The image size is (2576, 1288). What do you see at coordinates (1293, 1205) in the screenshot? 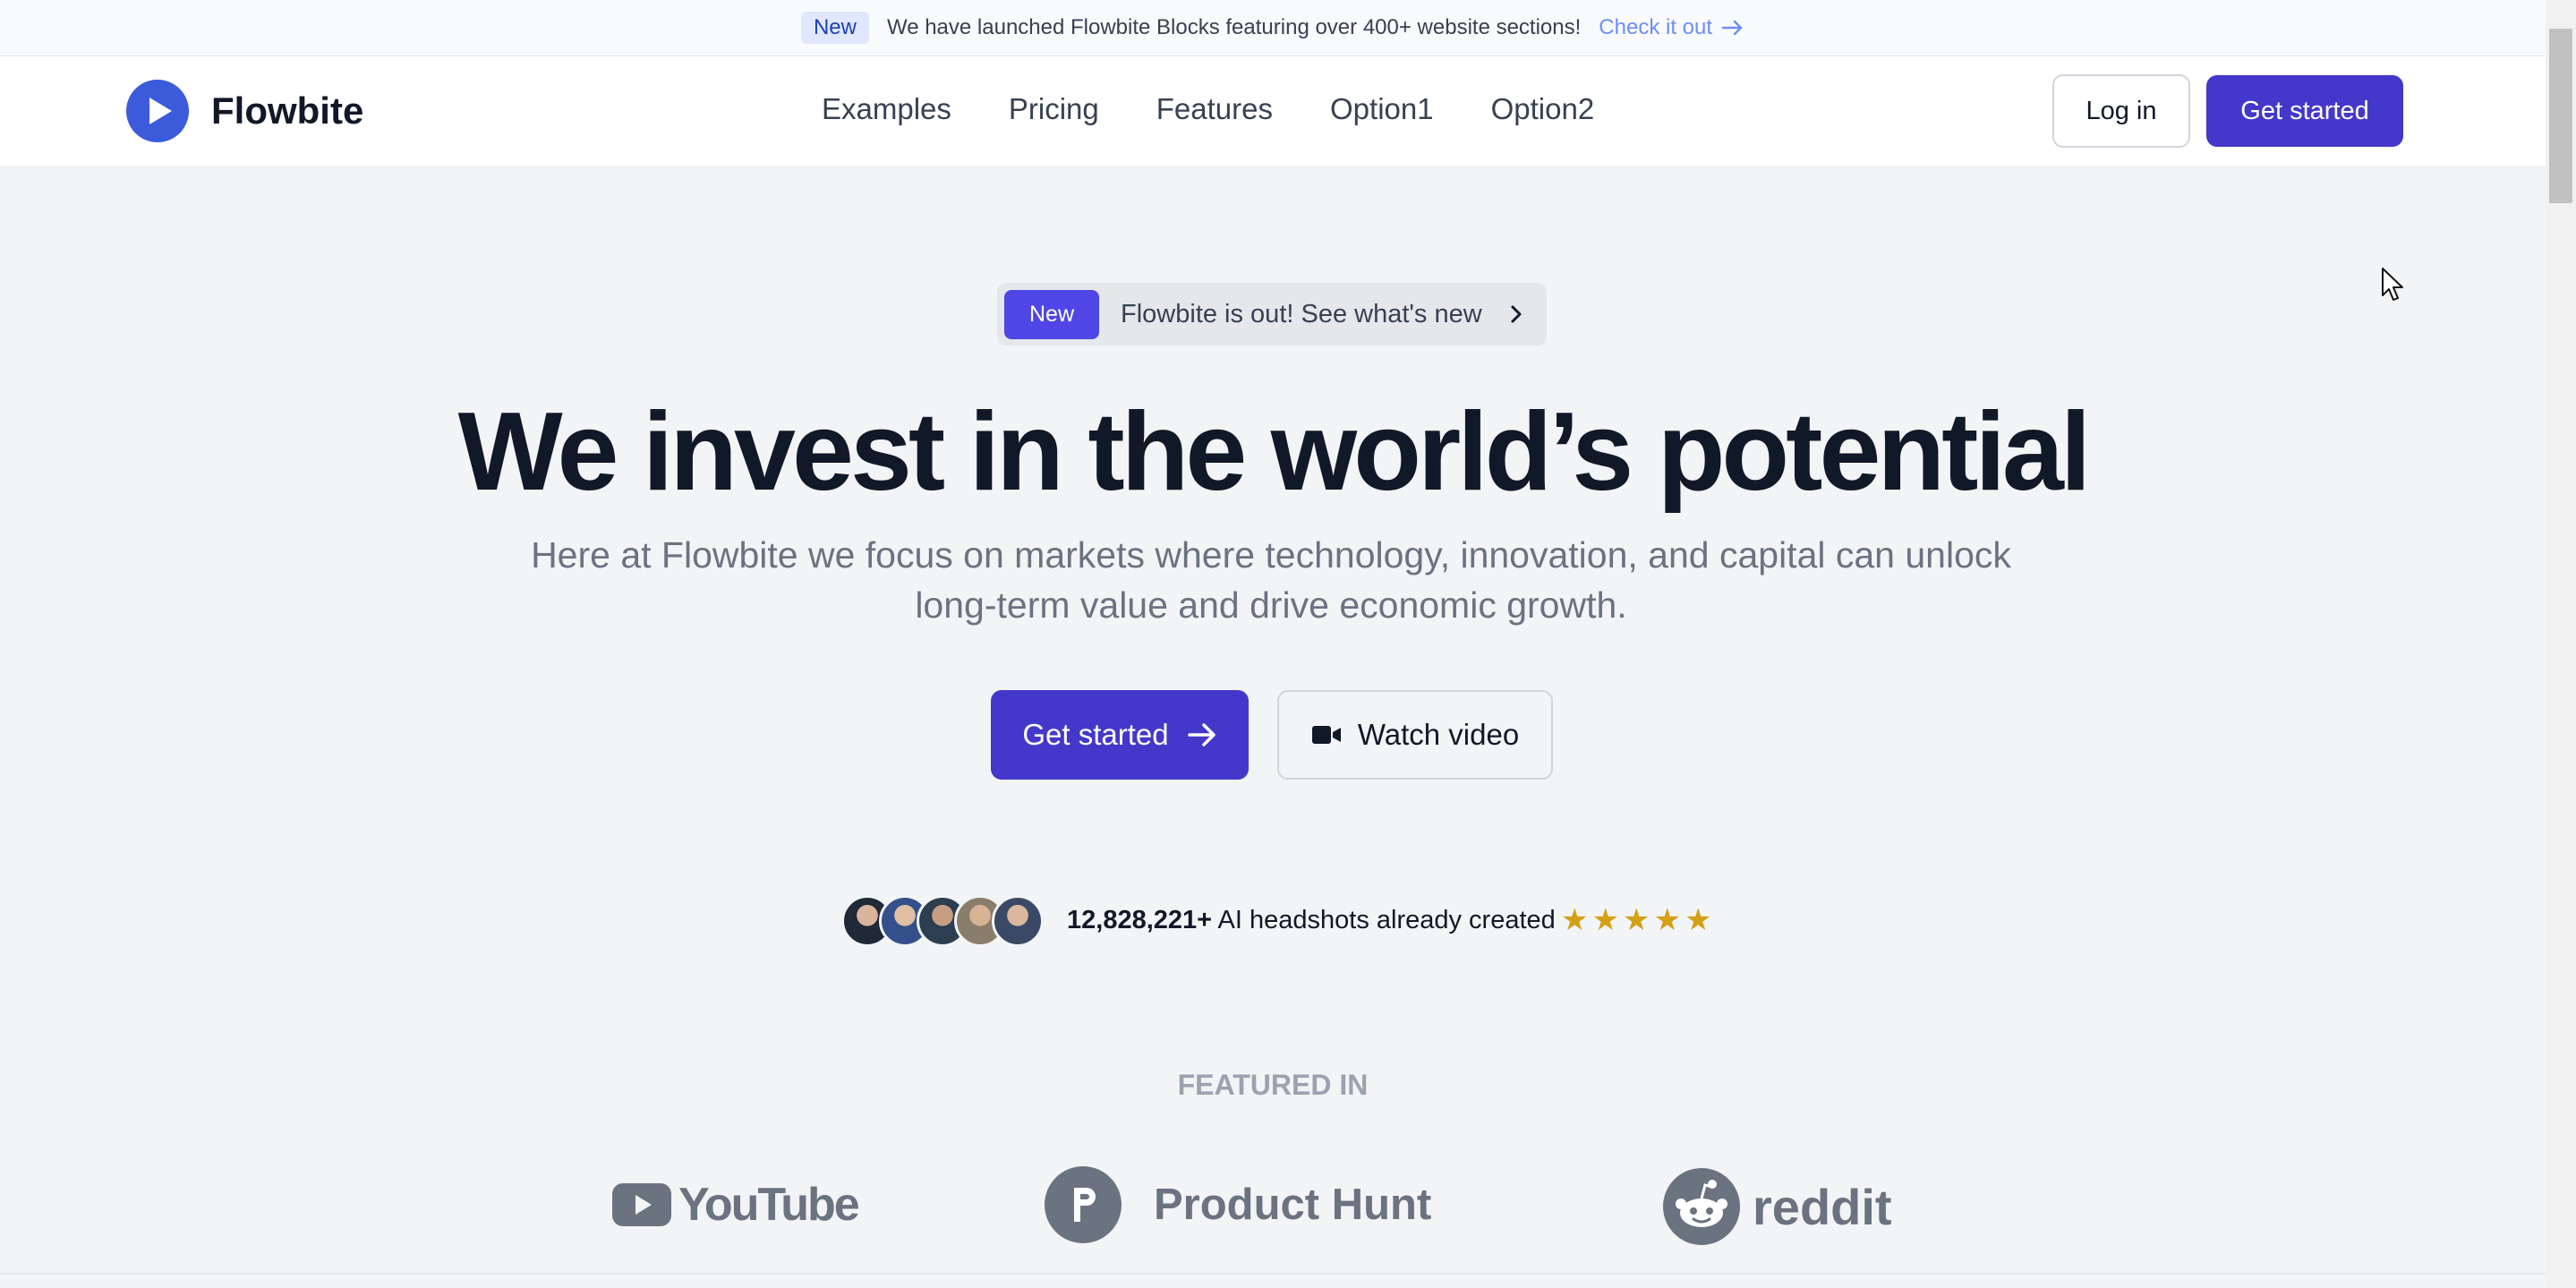
I see `product-hunt-wordmark: Product Hunt` at bounding box center [1293, 1205].